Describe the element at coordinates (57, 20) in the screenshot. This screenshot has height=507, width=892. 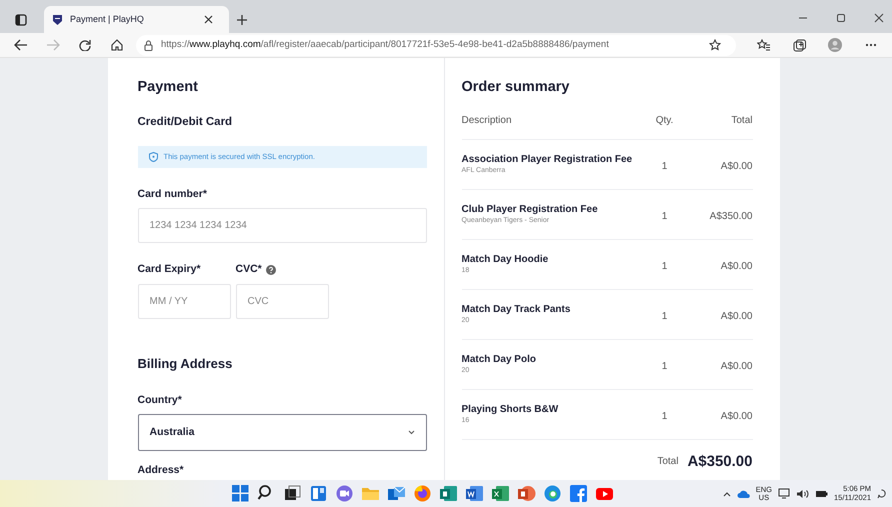
I see `favicon-icon` at that location.